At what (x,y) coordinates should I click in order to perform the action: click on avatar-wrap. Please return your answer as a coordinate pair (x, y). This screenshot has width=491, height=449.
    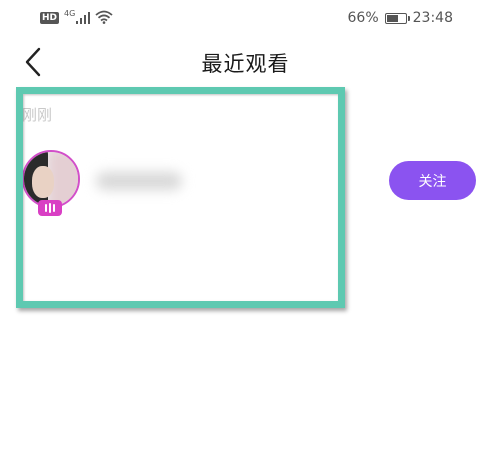
    Looking at the image, I should click on (53, 183).